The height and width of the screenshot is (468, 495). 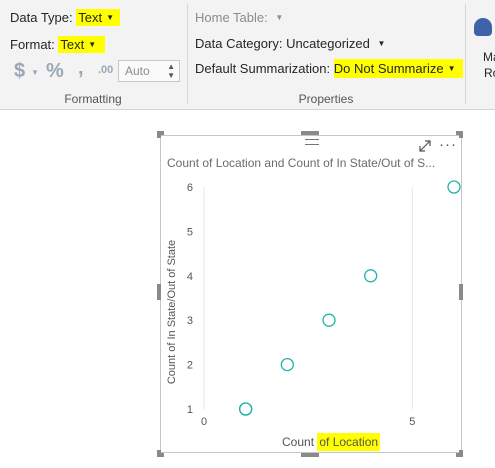 What do you see at coordinates (81, 68) in the screenshot?
I see `comma-icon: ,` at bounding box center [81, 68].